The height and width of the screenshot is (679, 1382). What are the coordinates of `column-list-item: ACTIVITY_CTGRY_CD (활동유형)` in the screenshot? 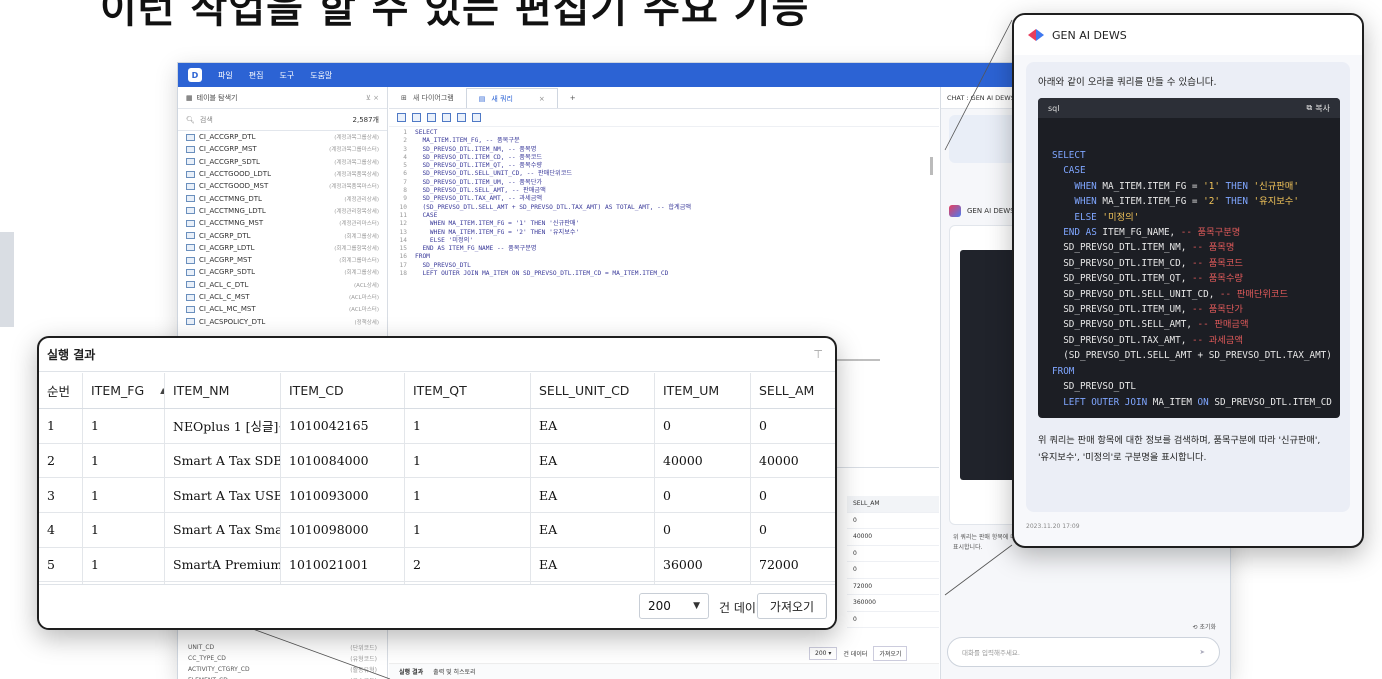 It's located at (282, 669).